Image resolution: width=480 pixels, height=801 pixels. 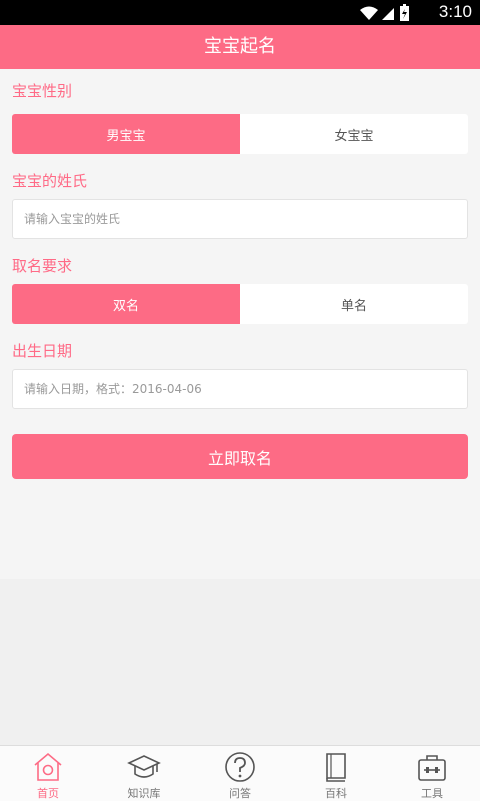 I want to click on book-icon, so click(x=336, y=767).